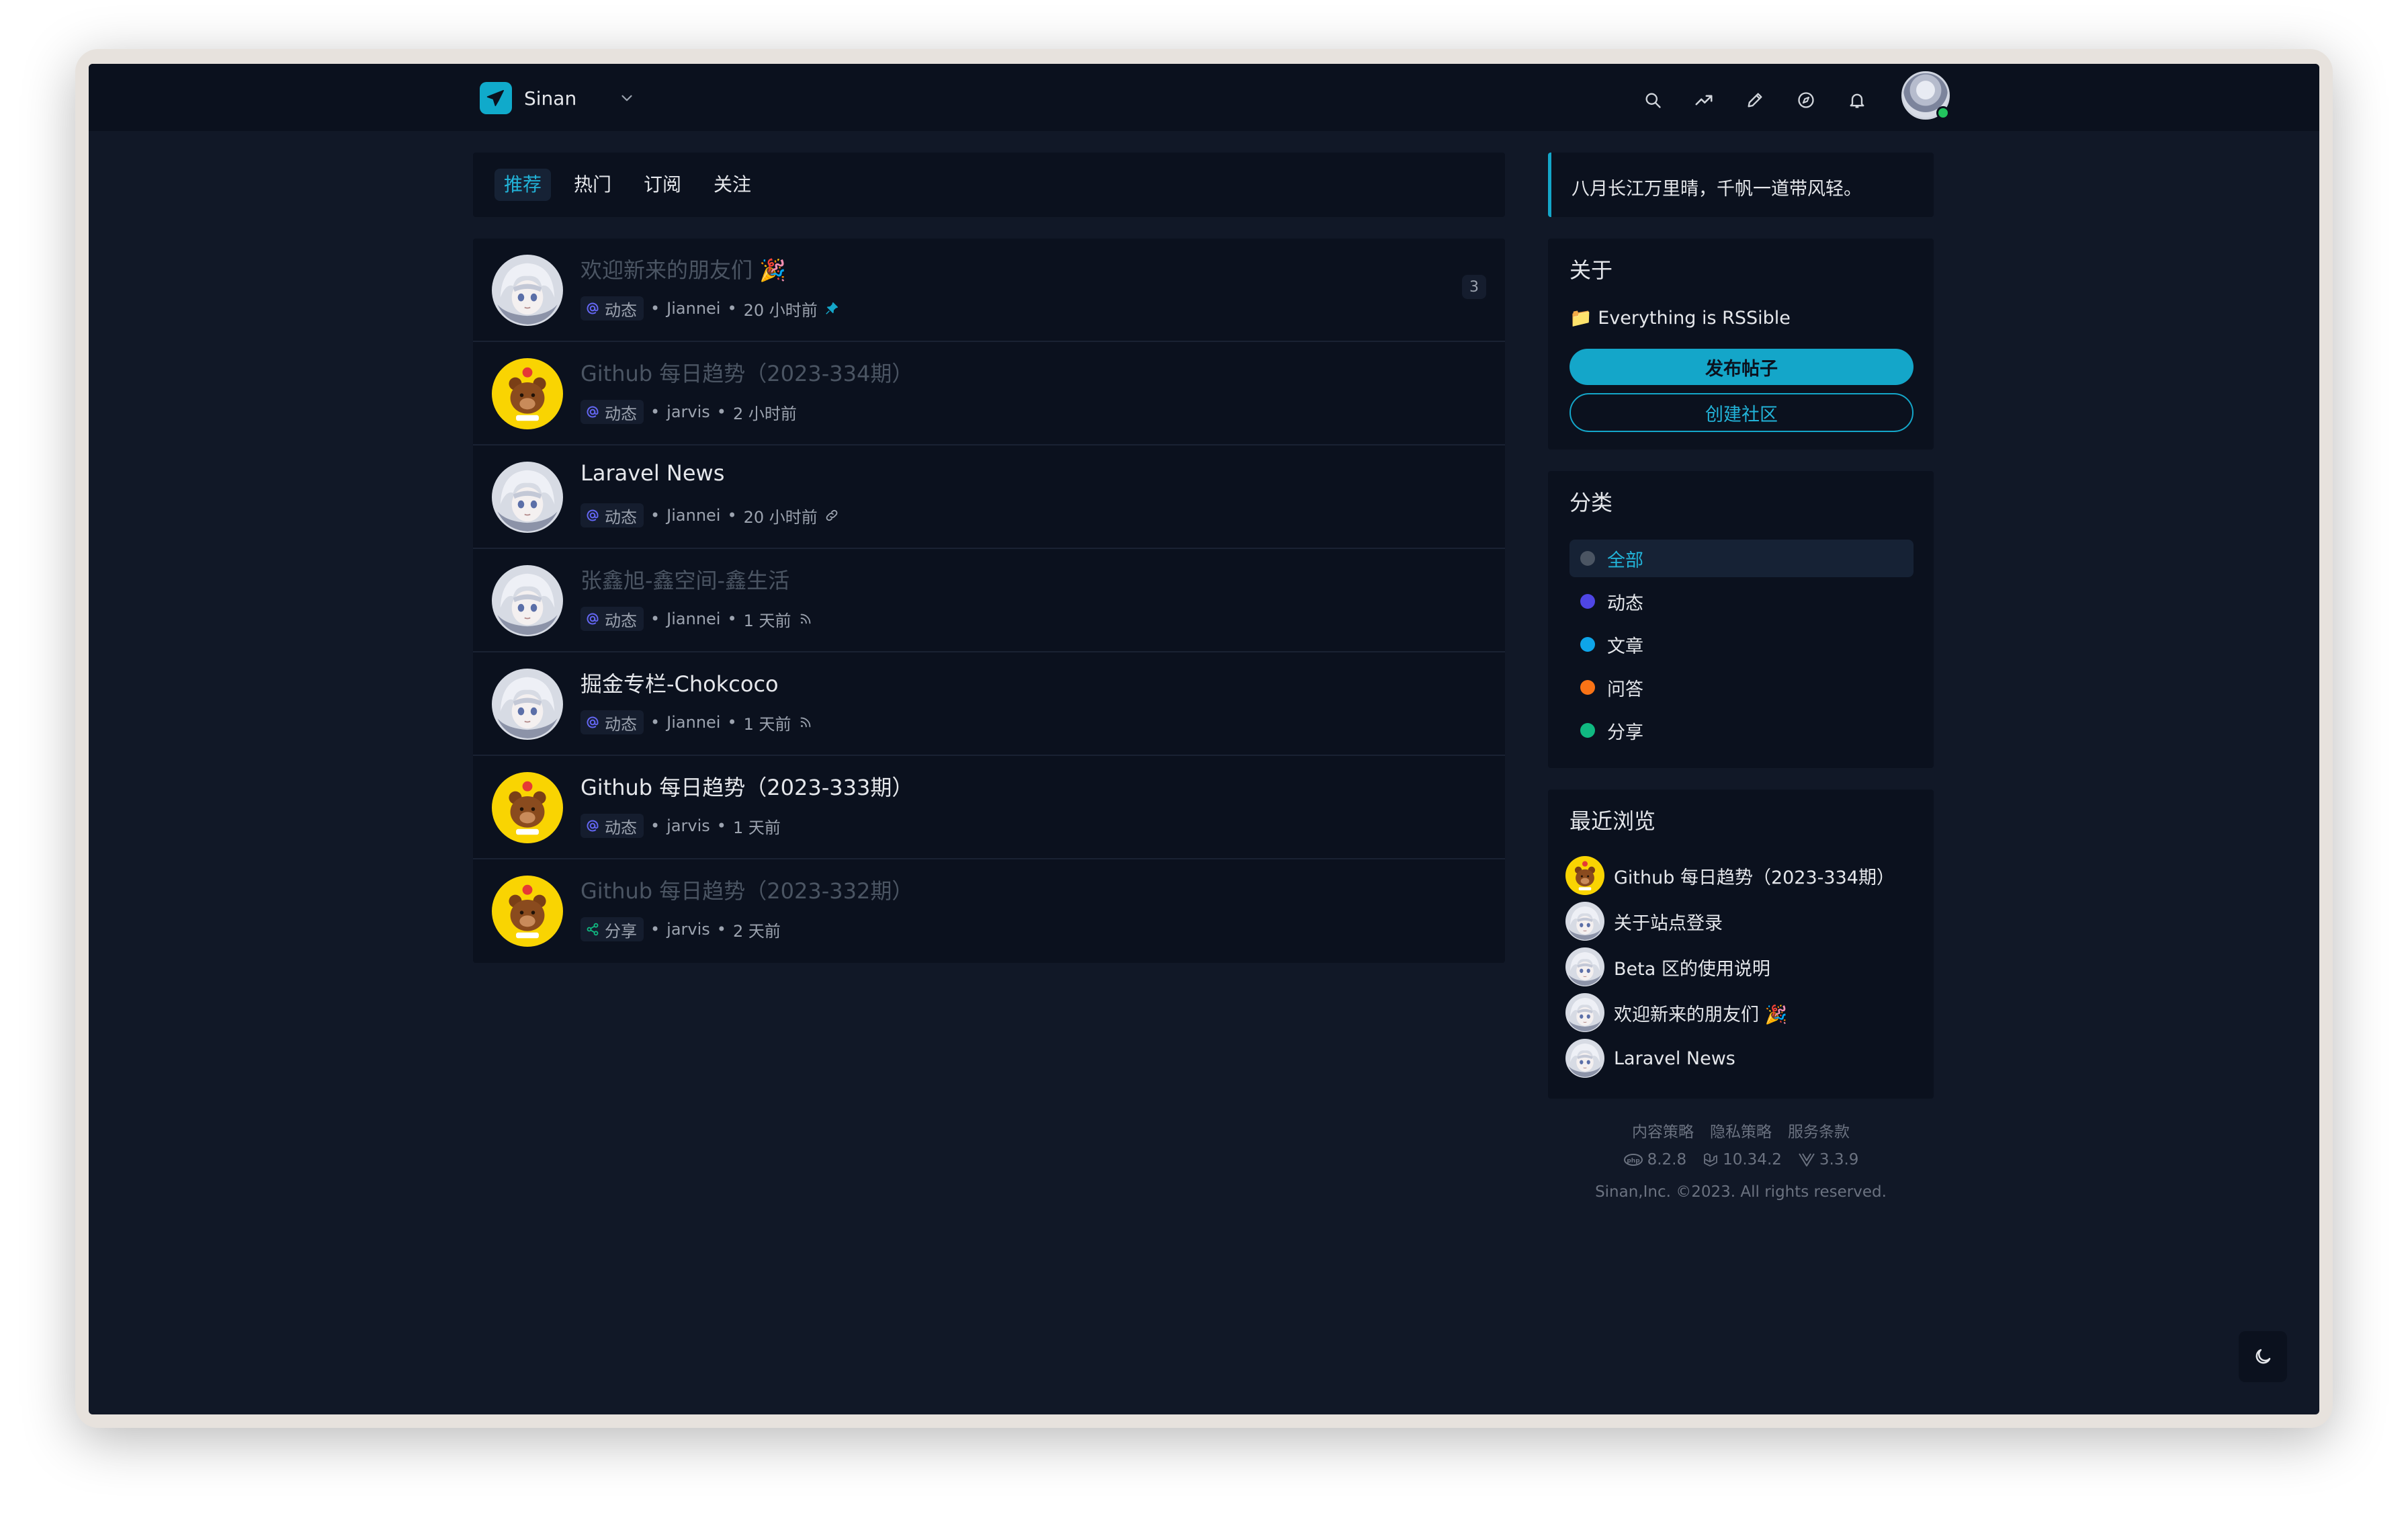  Describe the element at coordinates (732, 185) in the screenshot. I see `tab-following: 关注` at that location.